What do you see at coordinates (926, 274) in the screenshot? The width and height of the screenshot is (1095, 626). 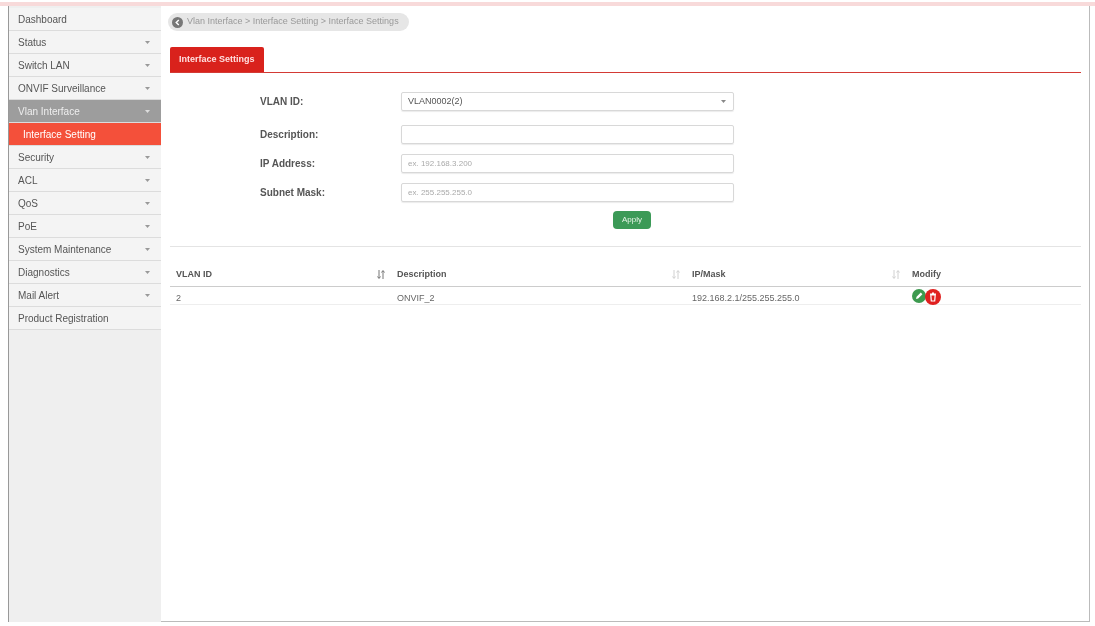 I see `column-header: Modify` at bounding box center [926, 274].